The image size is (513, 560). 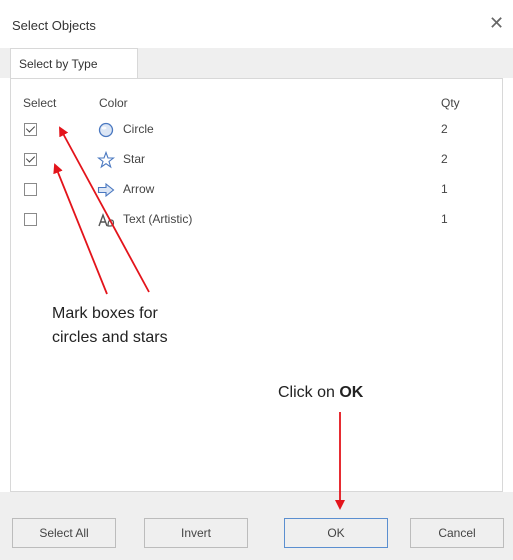 What do you see at coordinates (80, 229) in the screenshot?
I see `annotation-arrow-to-star` at bounding box center [80, 229].